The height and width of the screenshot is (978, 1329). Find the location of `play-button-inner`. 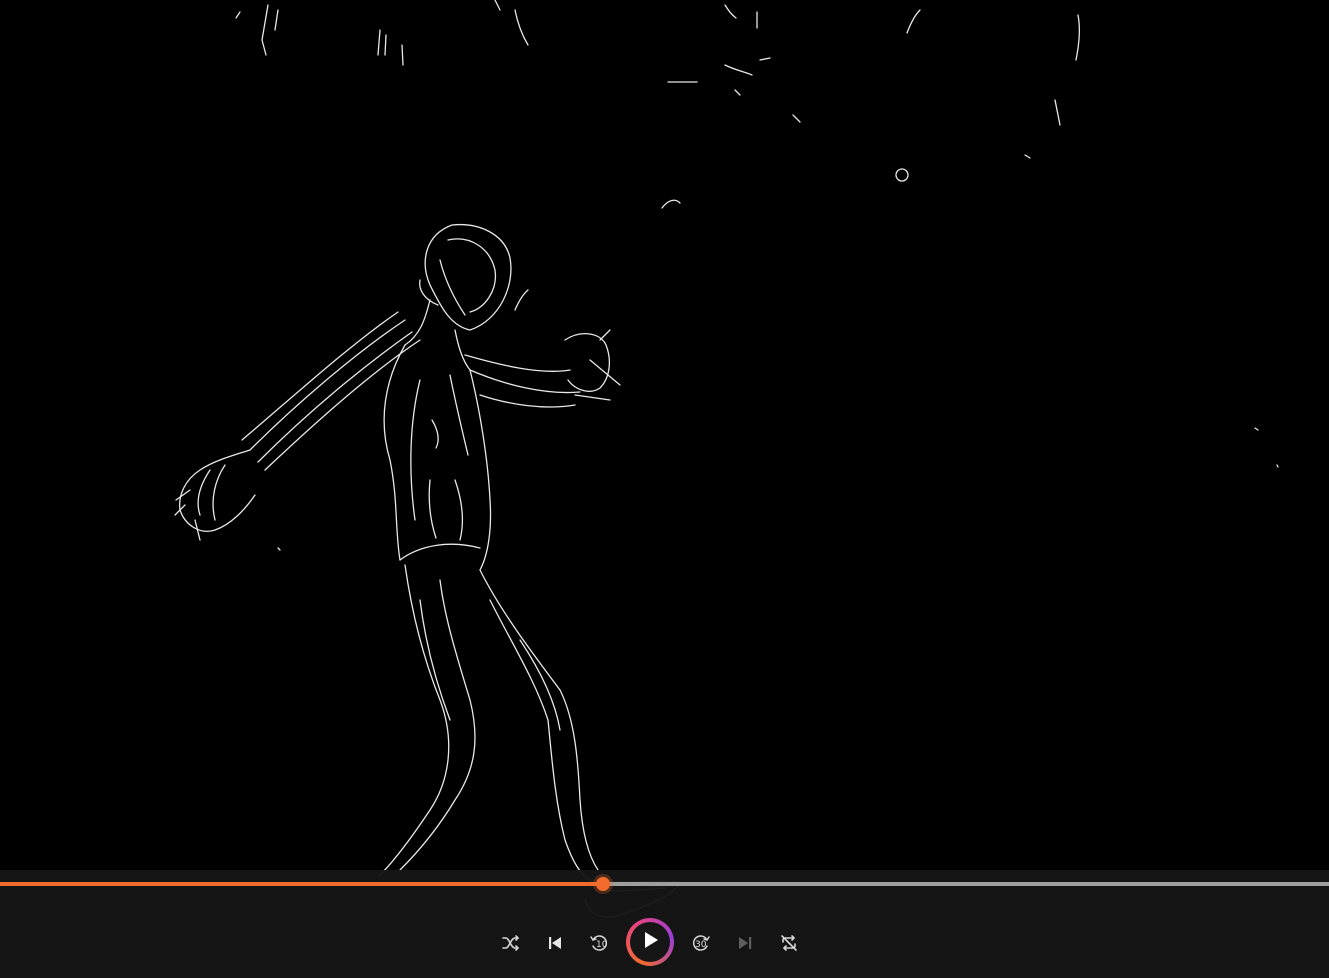

play-button-inner is located at coordinates (650, 942).